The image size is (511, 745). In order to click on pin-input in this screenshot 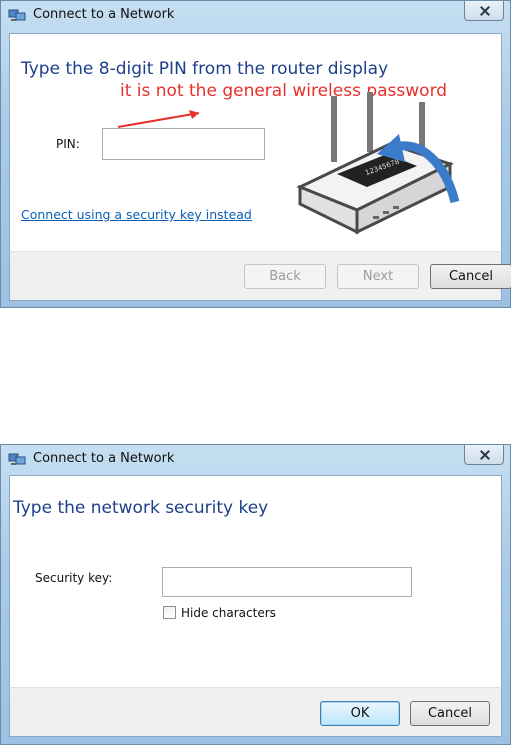, I will do `click(183, 144)`.